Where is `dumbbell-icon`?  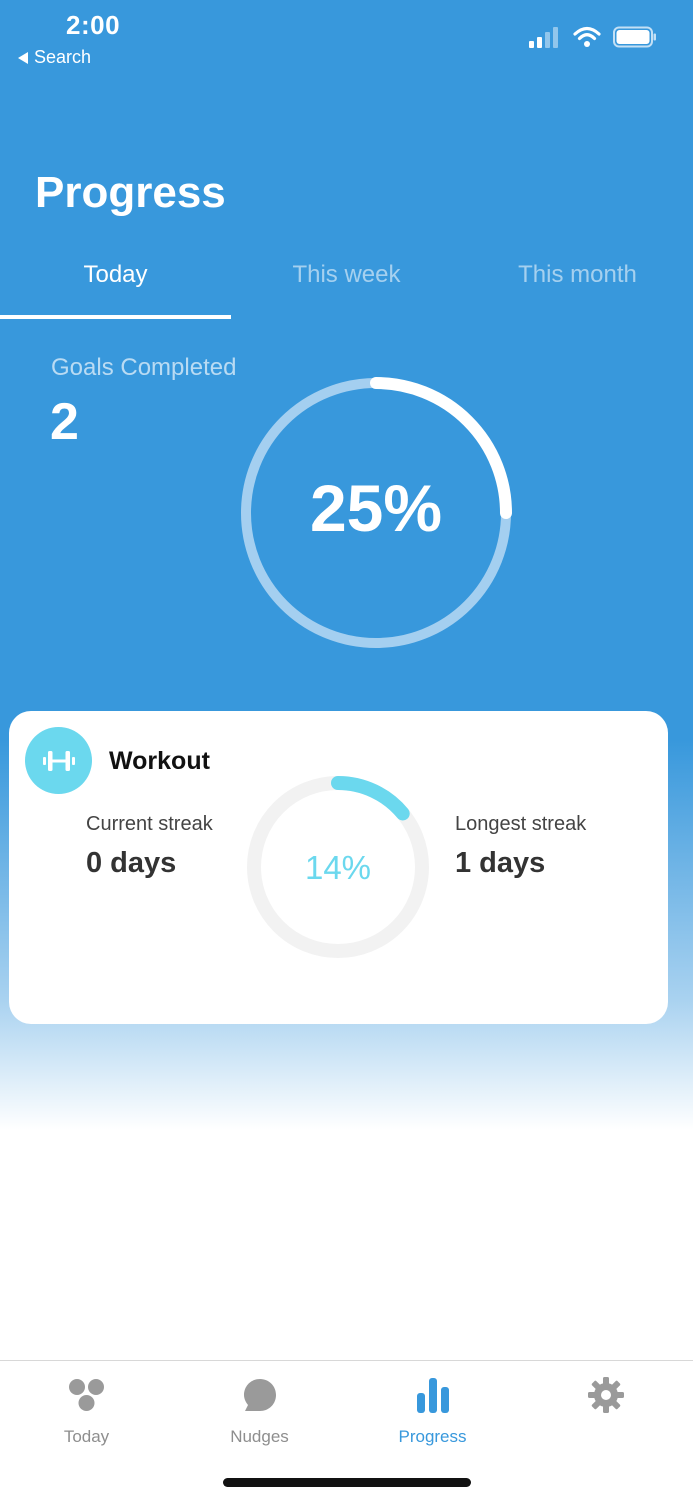 dumbbell-icon is located at coordinates (58, 760).